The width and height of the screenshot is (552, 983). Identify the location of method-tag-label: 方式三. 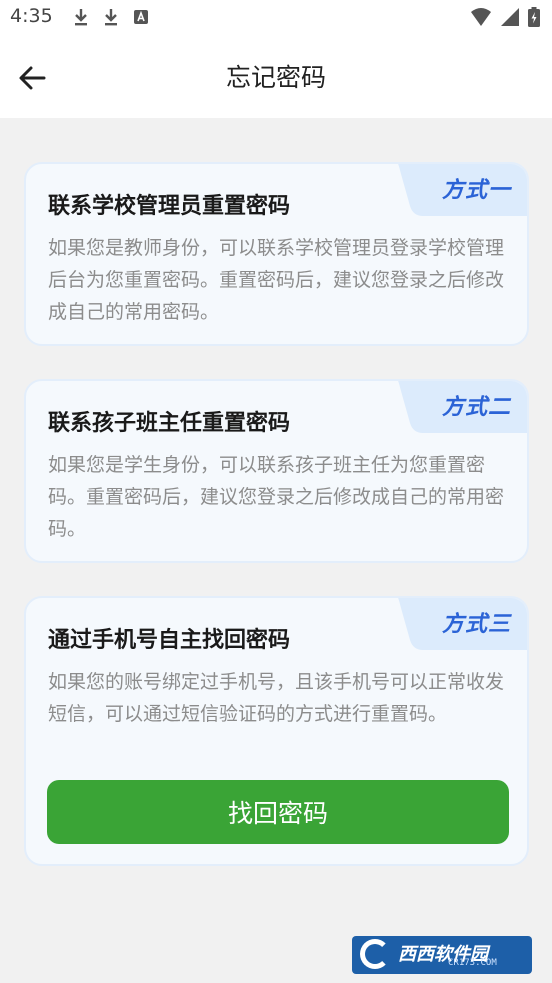
(476, 624).